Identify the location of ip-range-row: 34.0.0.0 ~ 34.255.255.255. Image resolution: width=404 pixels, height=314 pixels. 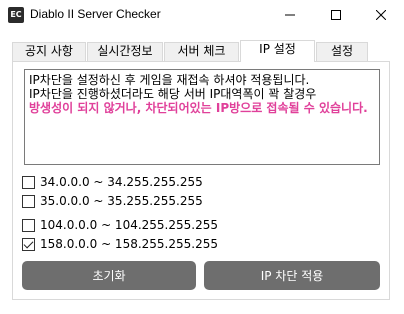
(112, 182).